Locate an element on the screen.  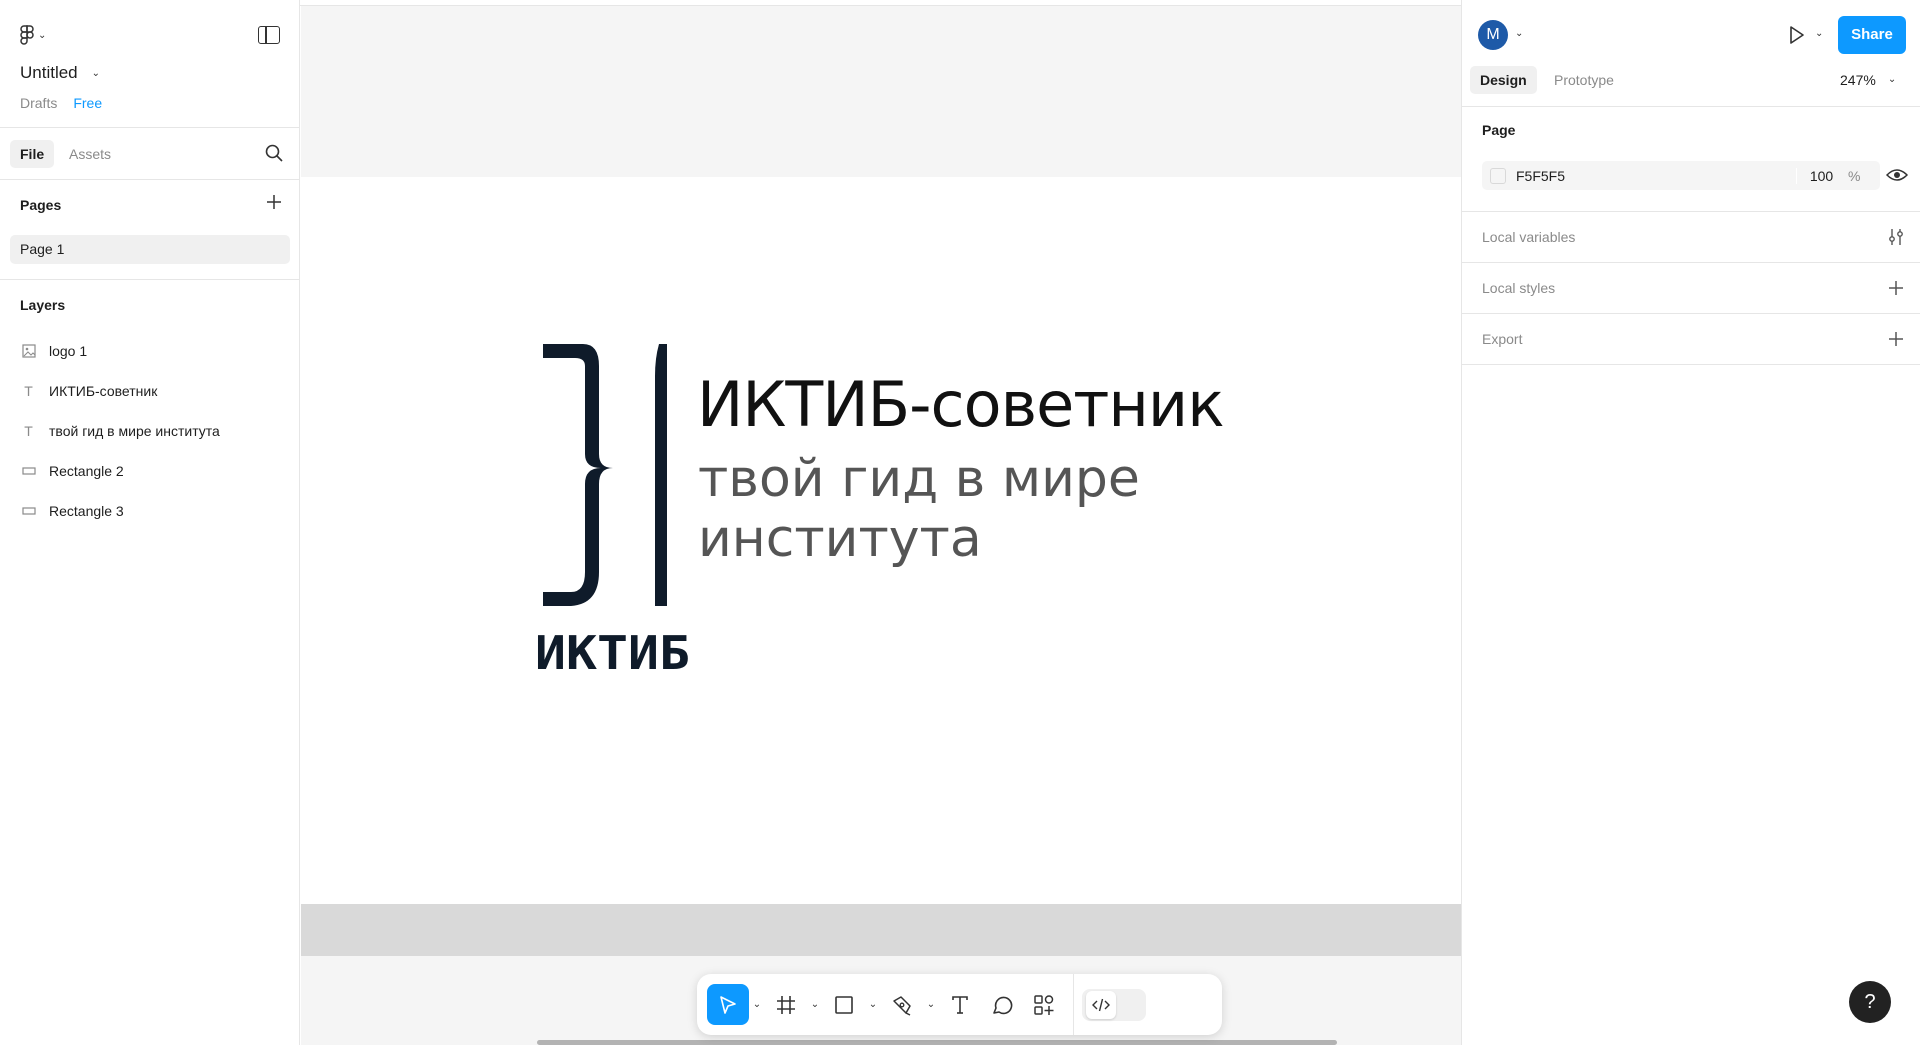
zoom-menu: 247% ⌄ is located at coordinates (1868, 80).